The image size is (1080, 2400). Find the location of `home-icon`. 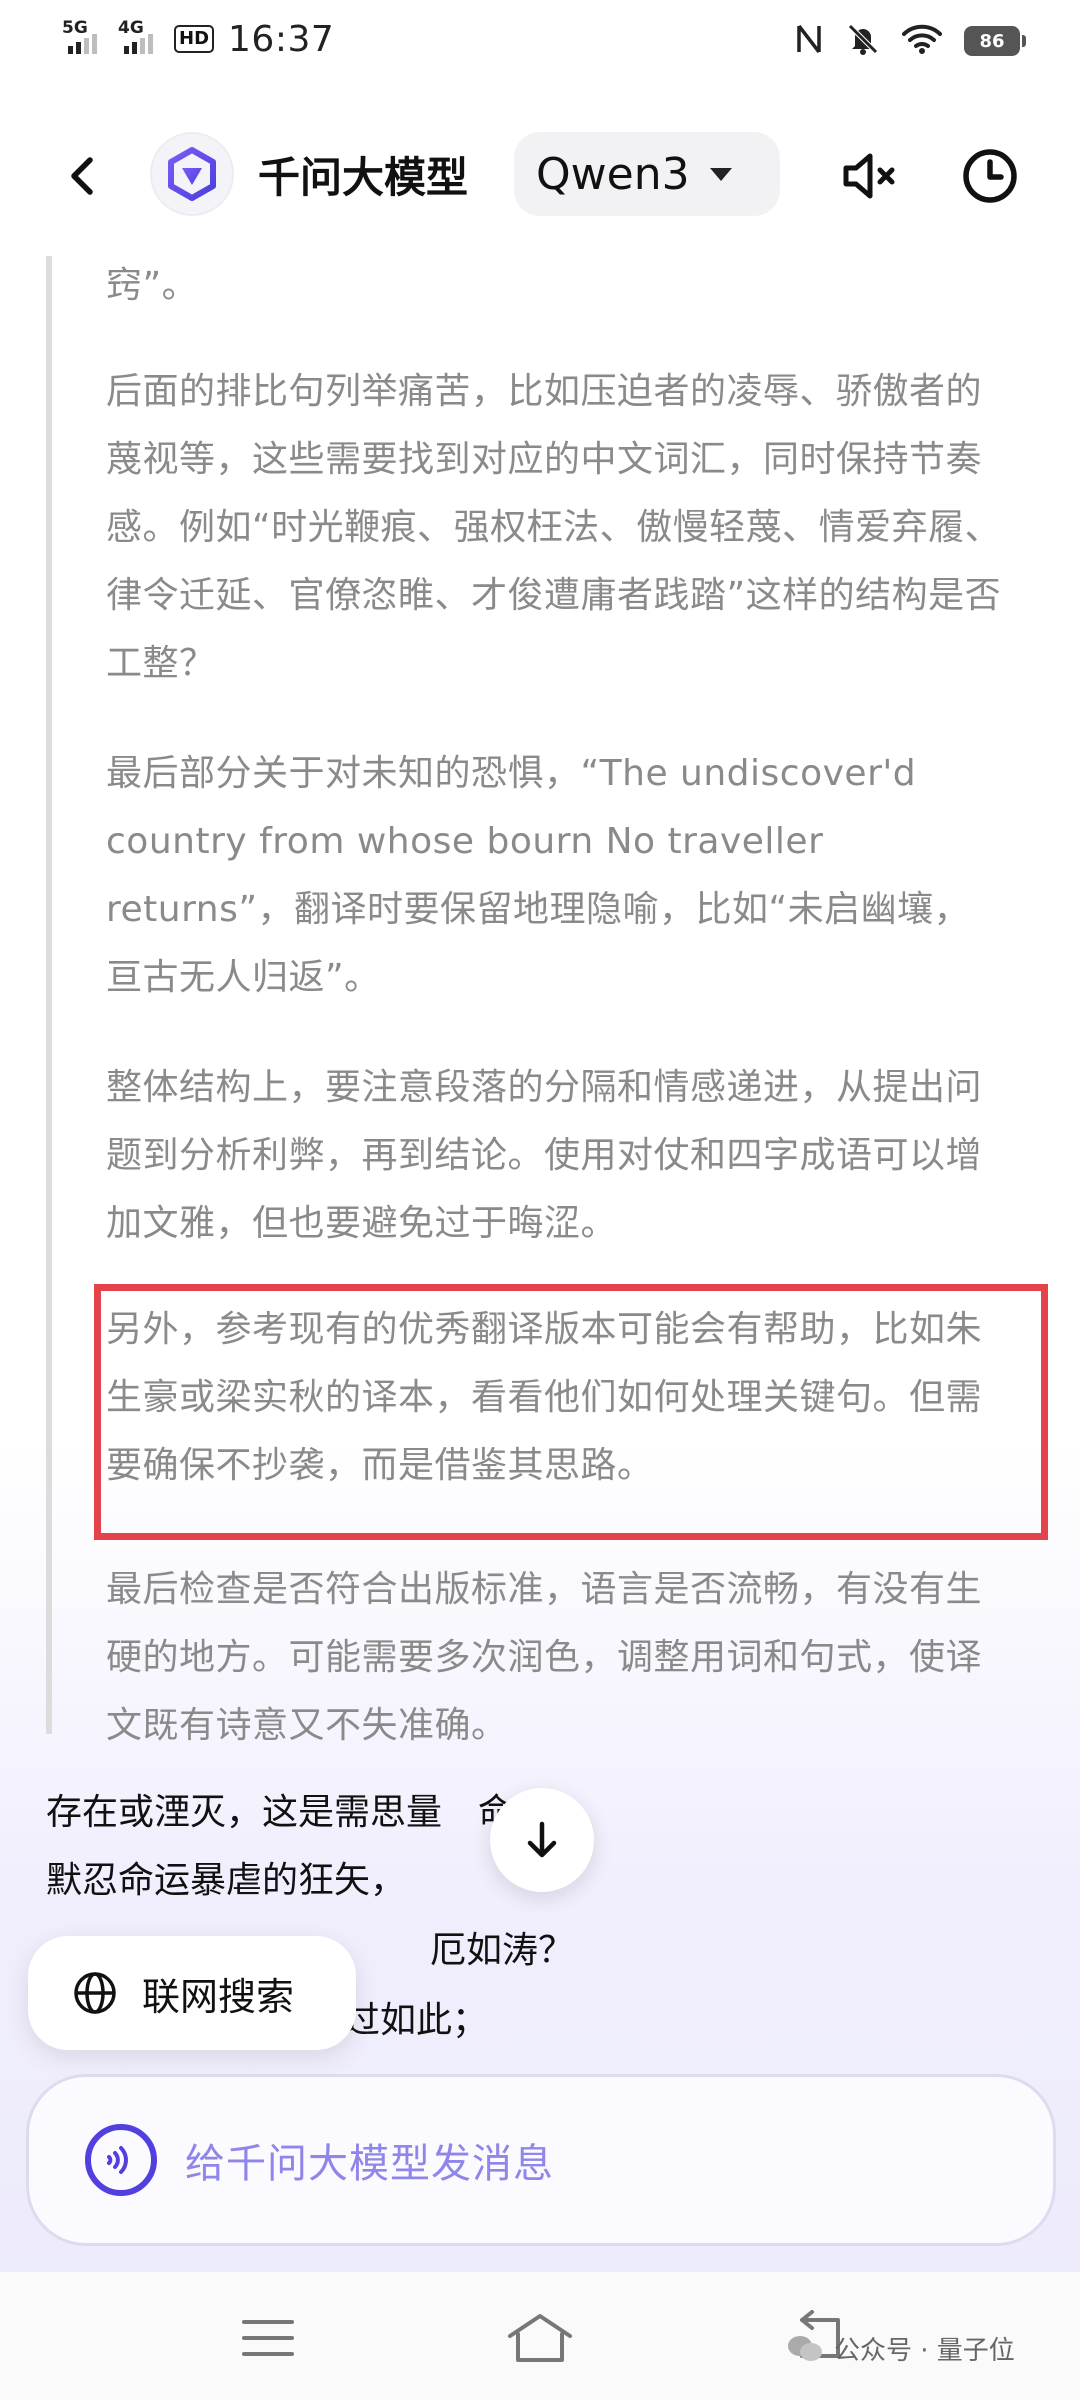

home-icon is located at coordinates (540, 2338).